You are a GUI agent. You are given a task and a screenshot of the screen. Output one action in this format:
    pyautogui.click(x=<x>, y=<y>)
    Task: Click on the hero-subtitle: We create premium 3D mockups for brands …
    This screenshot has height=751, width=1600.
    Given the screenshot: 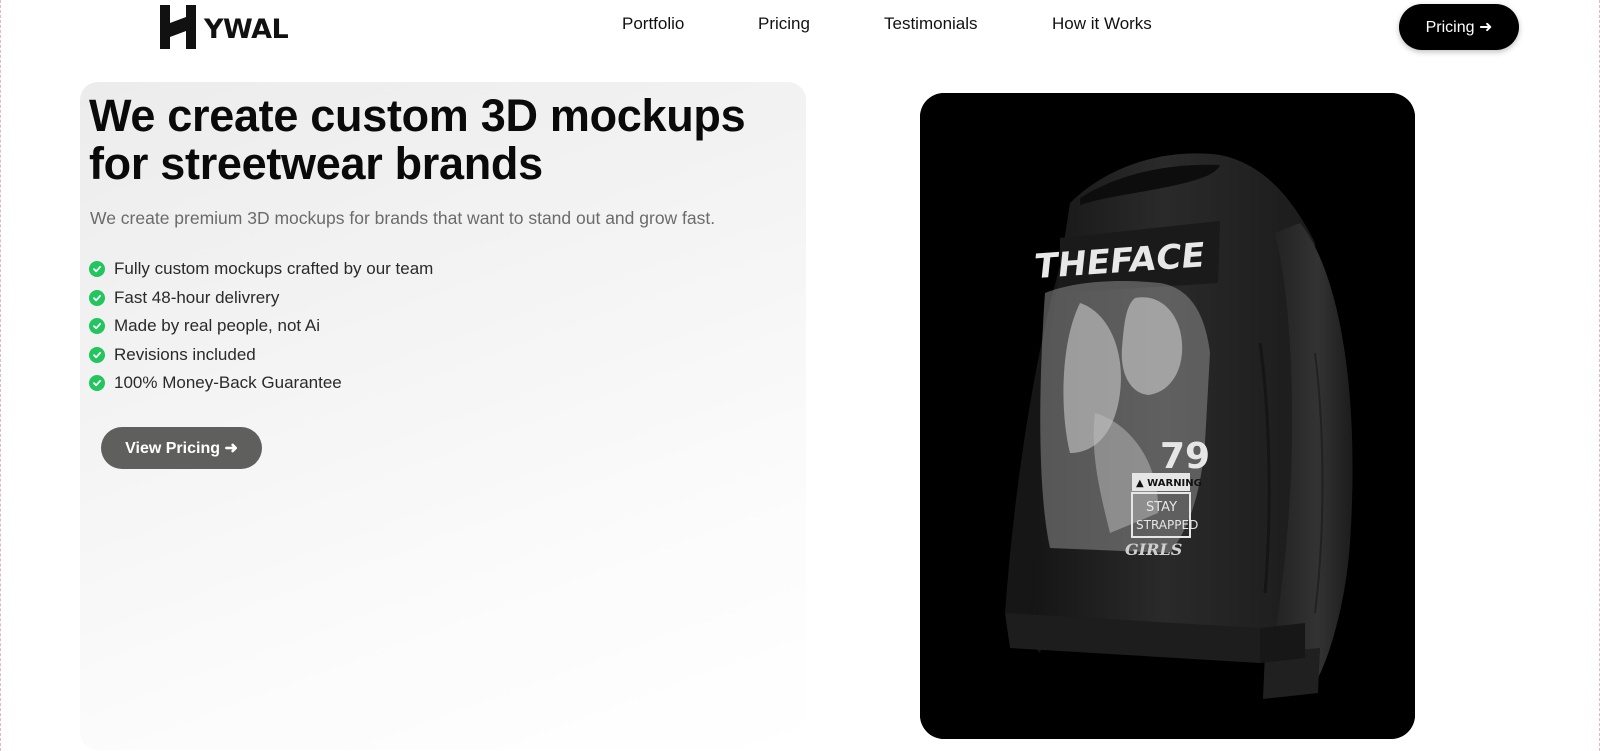 What is the action you would take?
    pyautogui.click(x=403, y=218)
    